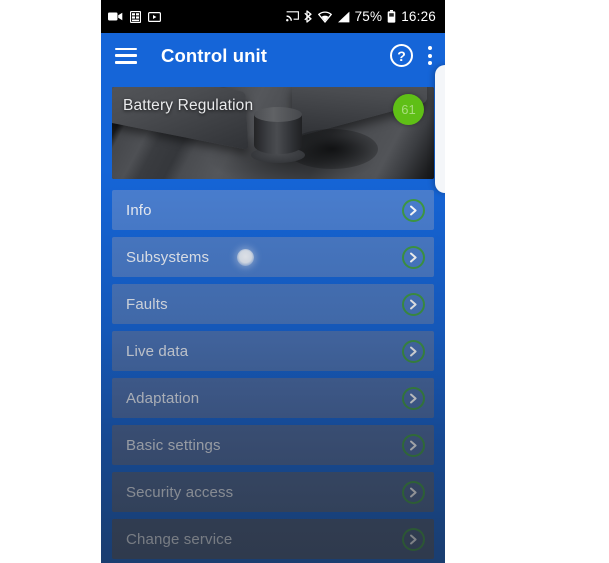 The image size is (609, 563). Describe the element at coordinates (115, 16) in the screenshot. I see `camcorder-icon` at that location.